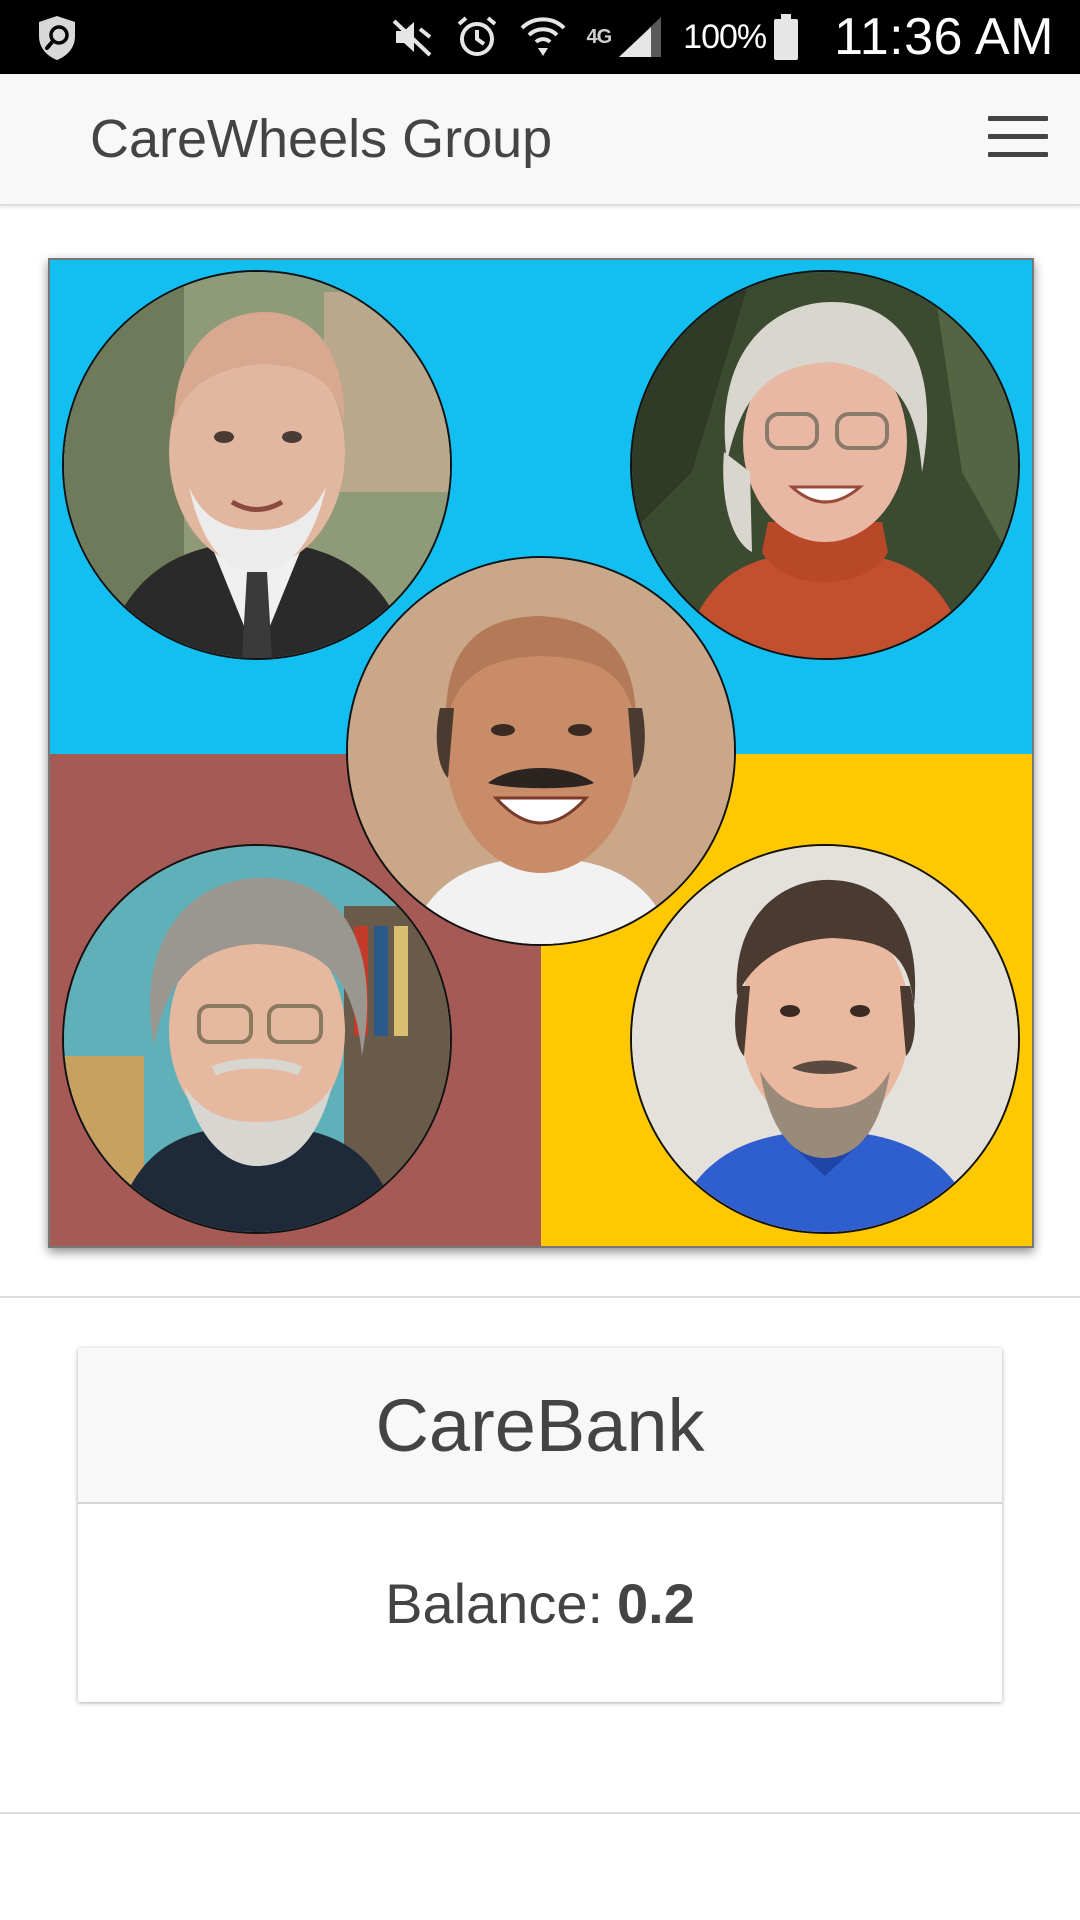 The image size is (1080, 1920). What do you see at coordinates (640, 37) in the screenshot?
I see `signal-icon` at bounding box center [640, 37].